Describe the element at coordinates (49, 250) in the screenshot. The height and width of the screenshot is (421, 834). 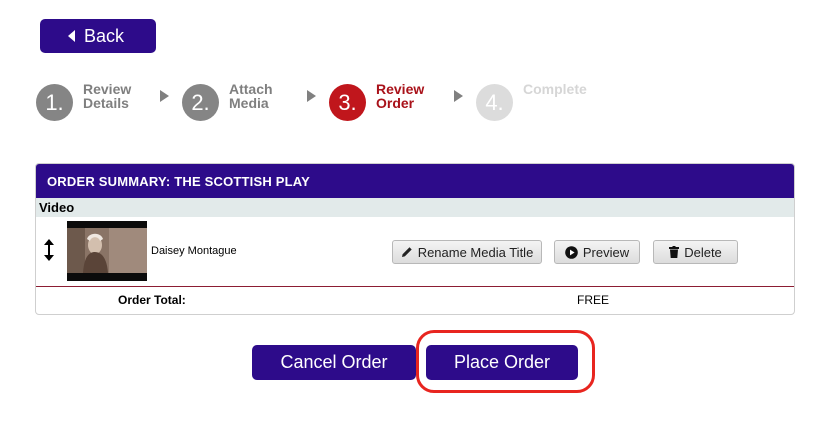
I see `reorder-arrows-icon` at that location.